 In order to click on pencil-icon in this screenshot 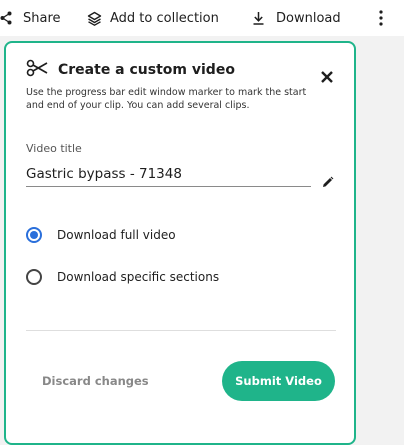, I will do `click(327, 183)`.